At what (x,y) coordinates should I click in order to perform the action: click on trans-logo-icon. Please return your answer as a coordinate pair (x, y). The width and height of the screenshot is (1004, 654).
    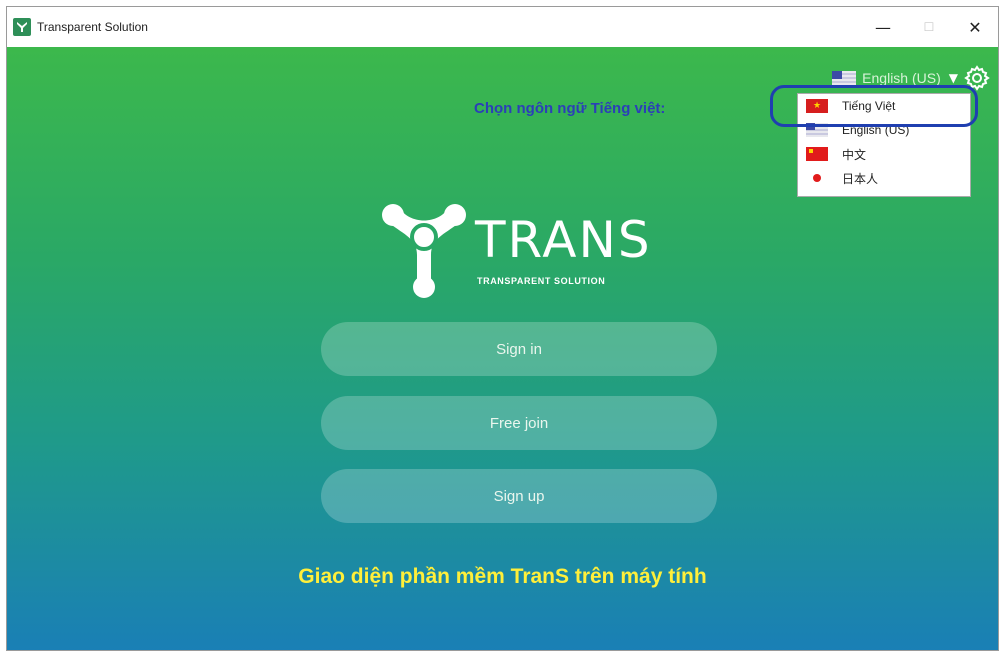
    Looking at the image, I should click on (424, 251).